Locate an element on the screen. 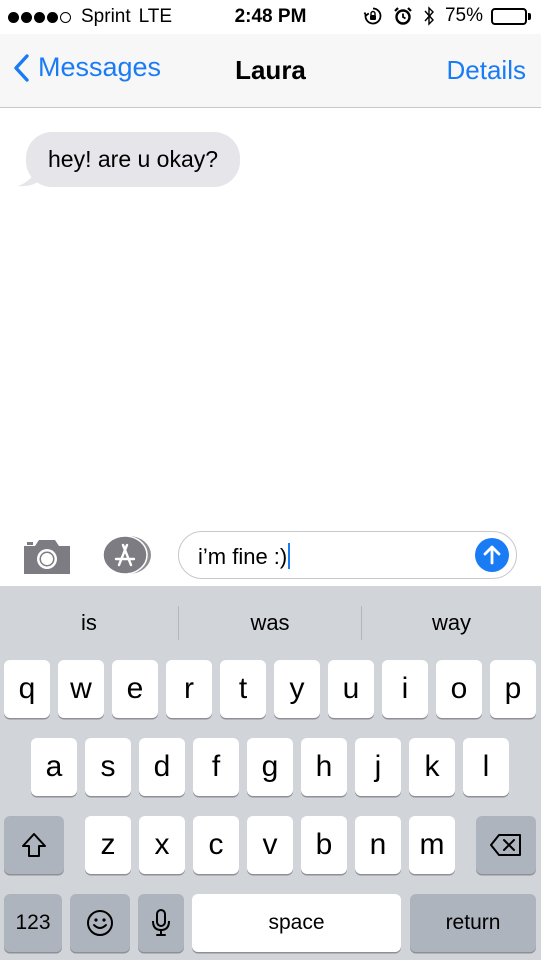  backspace-icon is located at coordinates (505, 845).